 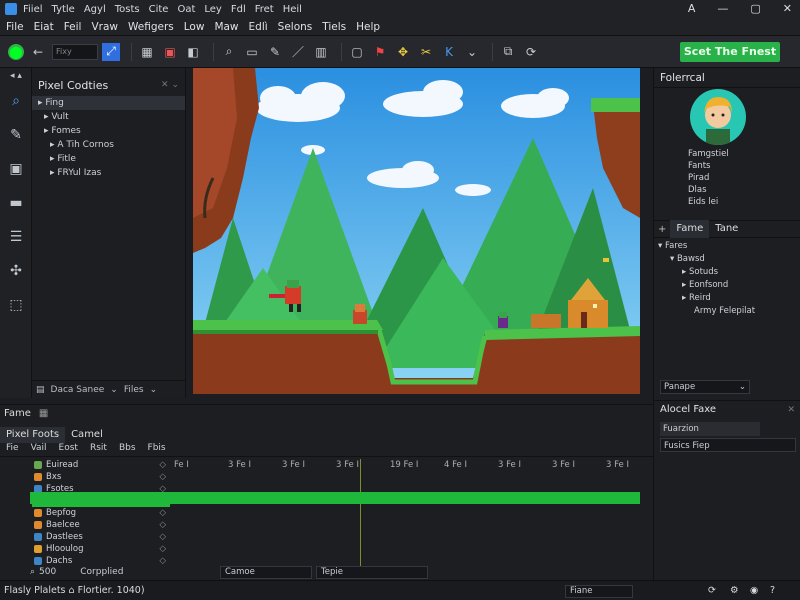 What do you see at coordinates (662, 229) in the screenshot?
I see `add-icon: +` at bounding box center [662, 229].